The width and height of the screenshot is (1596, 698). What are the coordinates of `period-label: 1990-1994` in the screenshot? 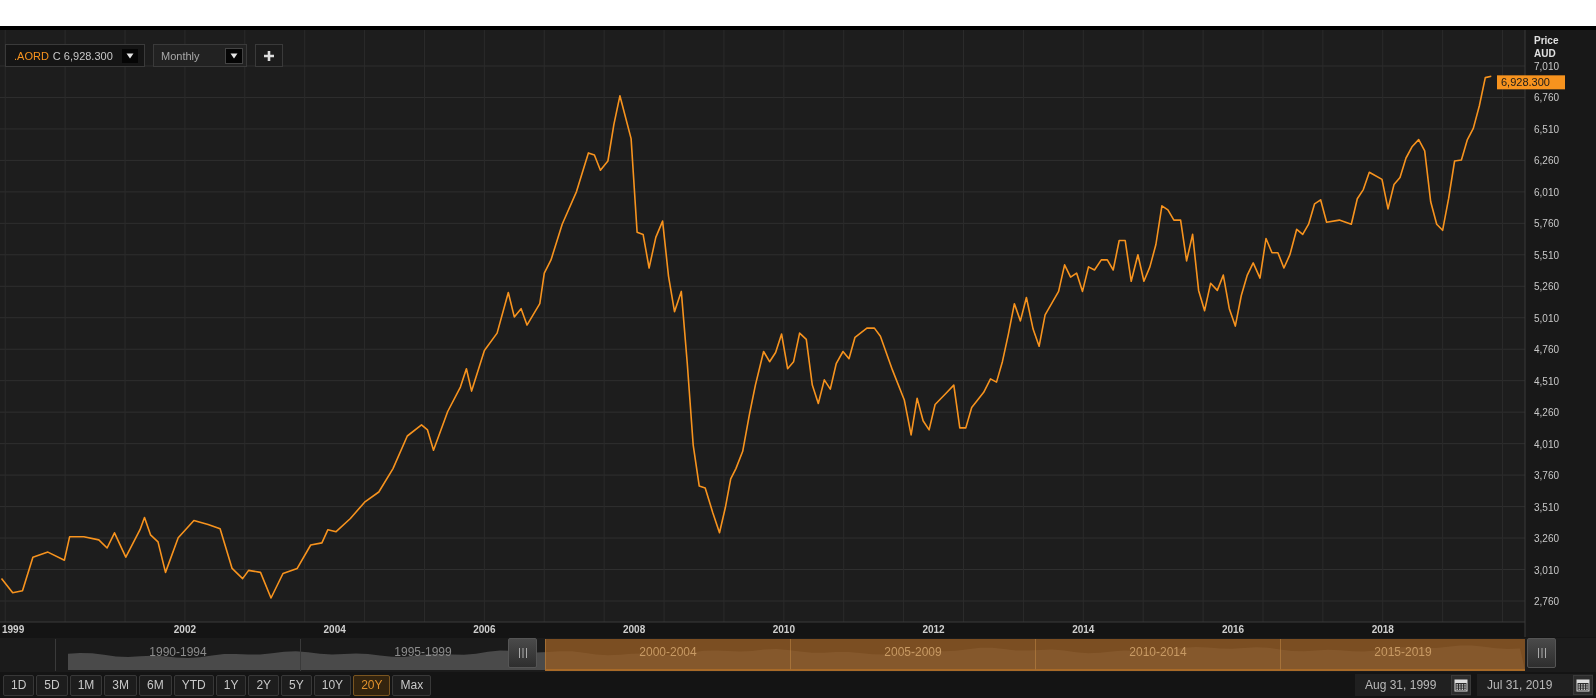 It's located at (178, 652).